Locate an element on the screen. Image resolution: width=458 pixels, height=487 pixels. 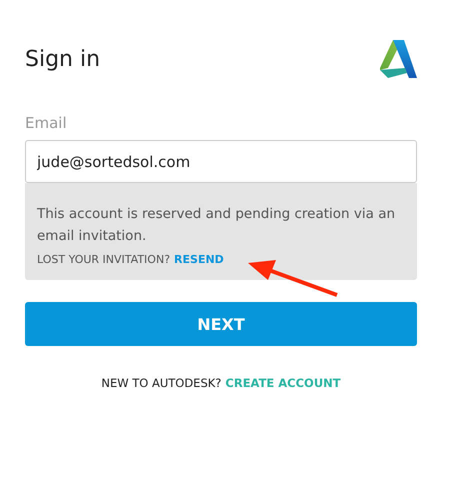
email-label: Email is located at coordinates (46, 123).